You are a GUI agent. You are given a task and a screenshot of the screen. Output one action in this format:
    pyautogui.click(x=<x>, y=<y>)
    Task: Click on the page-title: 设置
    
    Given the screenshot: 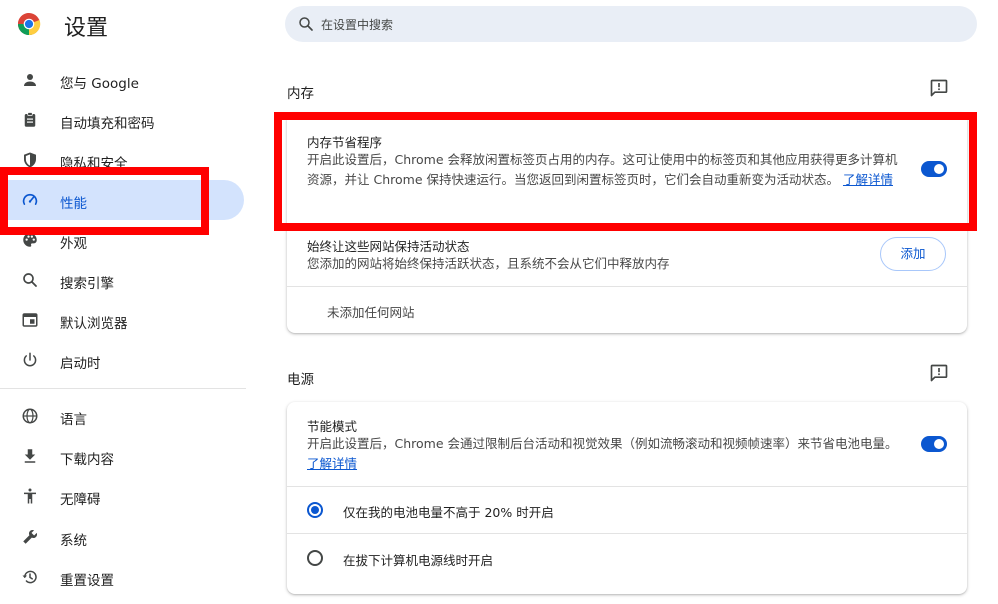 What is the action you would take?
    pyautogui.click(x=86, y=28)
    